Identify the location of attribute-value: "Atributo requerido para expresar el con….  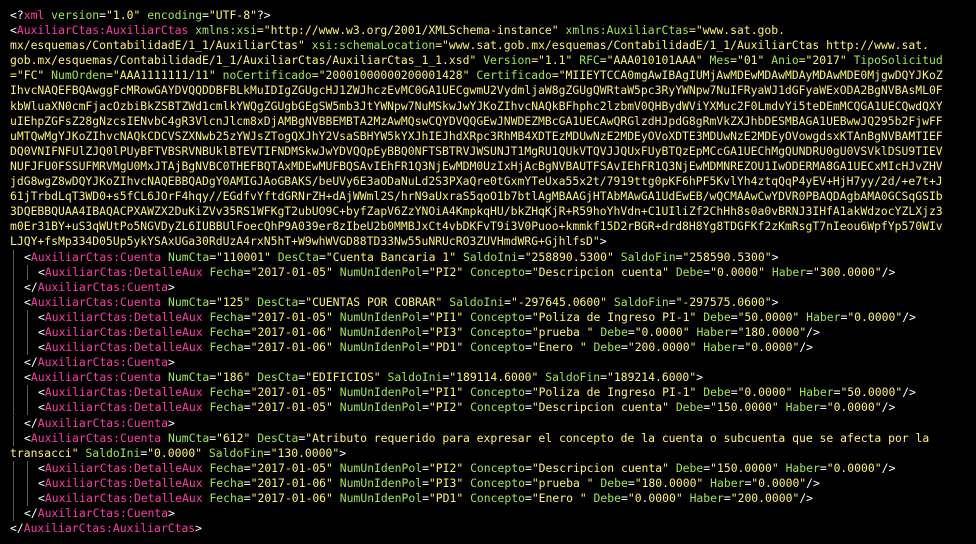
(617, 437).